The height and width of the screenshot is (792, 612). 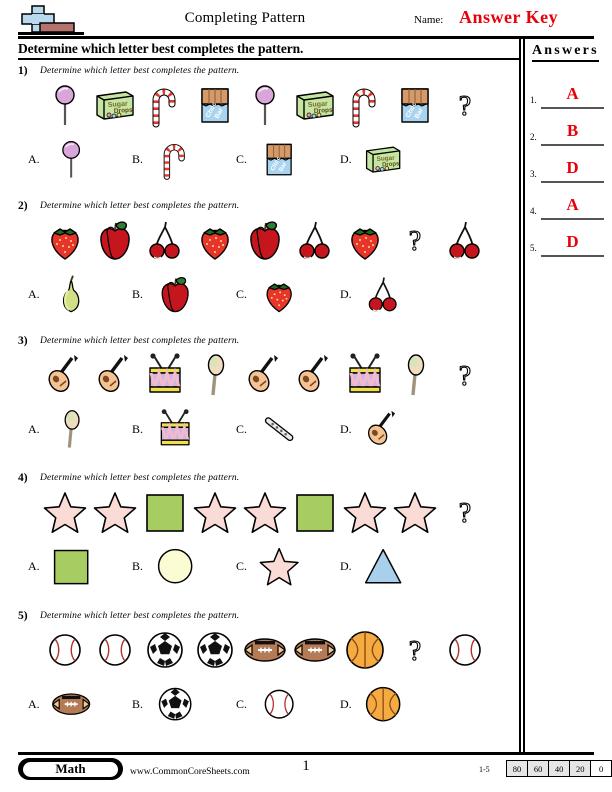 What do you see at coordinates (565, 395) in the screenshot?
I see `answers-panel: Answers 1. A 2. B 3. D 4. A 5. D` at bounding box center [565, 395].